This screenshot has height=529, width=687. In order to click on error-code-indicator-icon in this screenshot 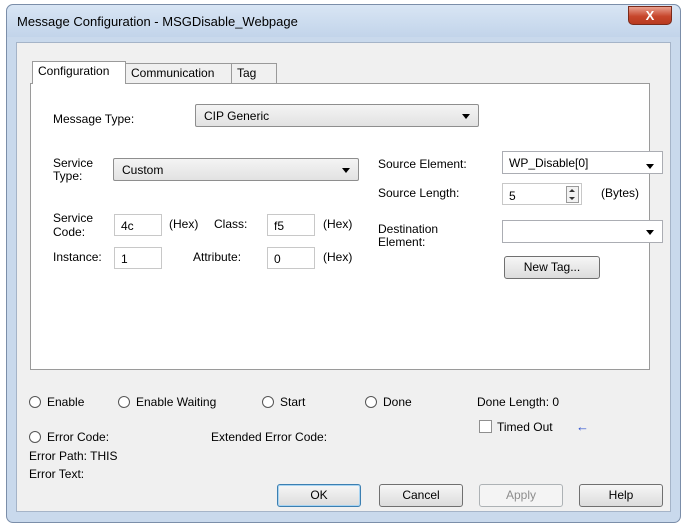, I will do `click(35, 437)`.